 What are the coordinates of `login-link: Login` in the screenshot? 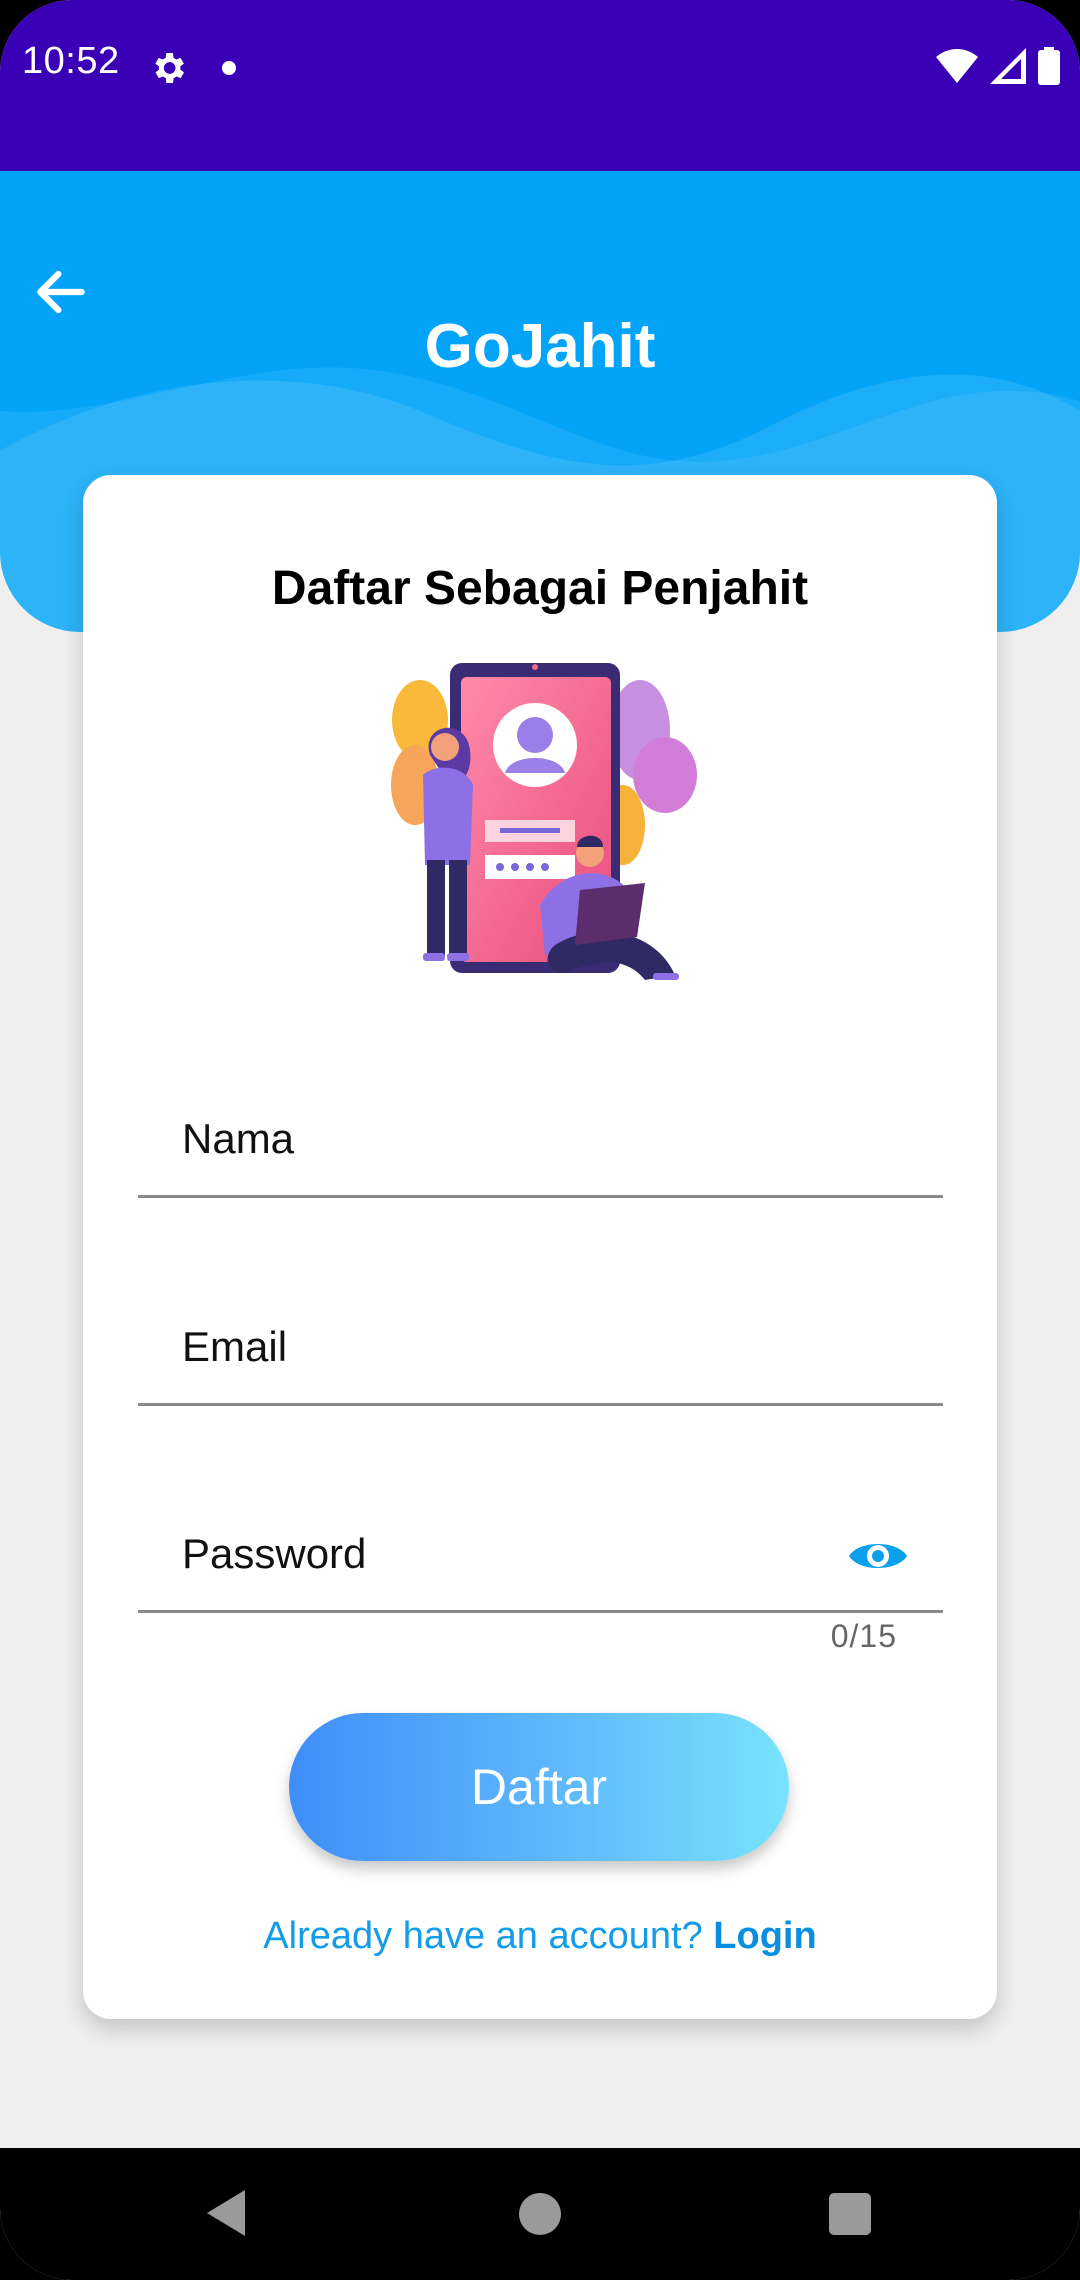 It's located at (764, 1936).